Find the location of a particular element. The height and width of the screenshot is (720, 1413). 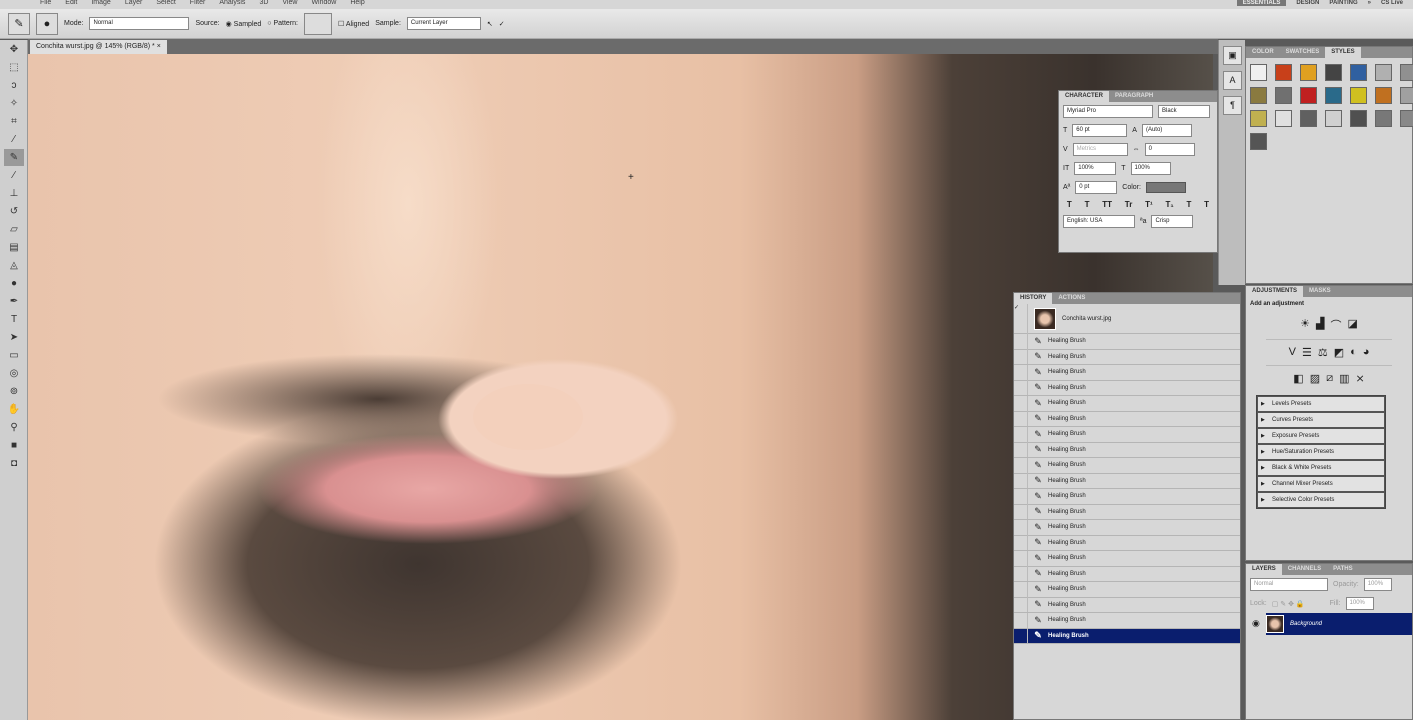

brush-picker: ● is located at coordinates (47, 23).